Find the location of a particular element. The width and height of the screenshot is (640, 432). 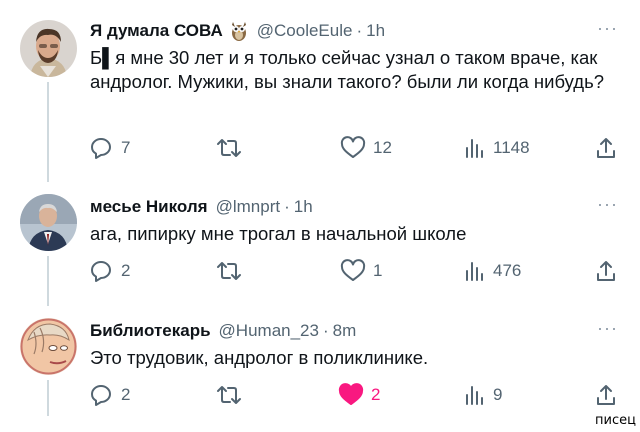

like-button: 12 is located at coordinates (366, 148).